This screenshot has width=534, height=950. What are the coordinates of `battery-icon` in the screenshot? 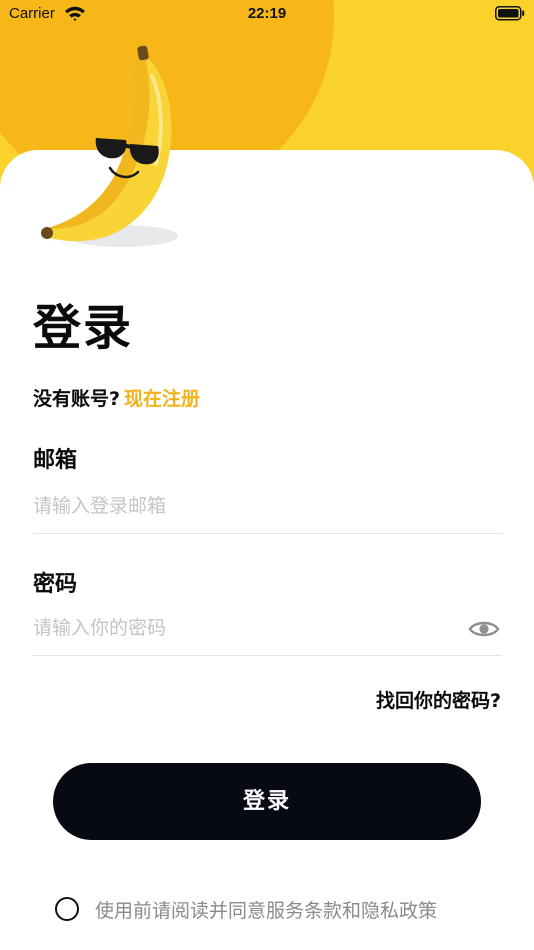 It's located at (510, 15).